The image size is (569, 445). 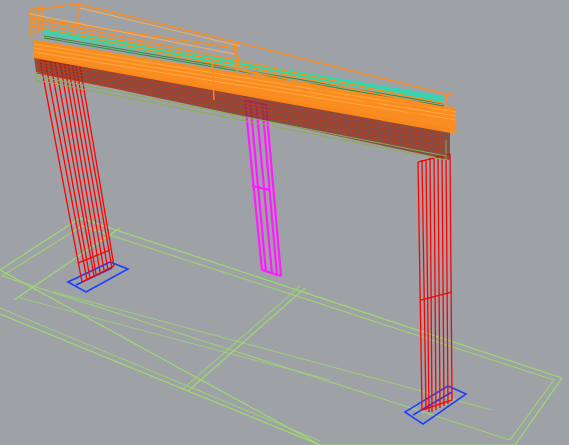 What do you see at coordinates (435, 283) in the screenshot?
I see `column-right` at bounding box center [435, 283].